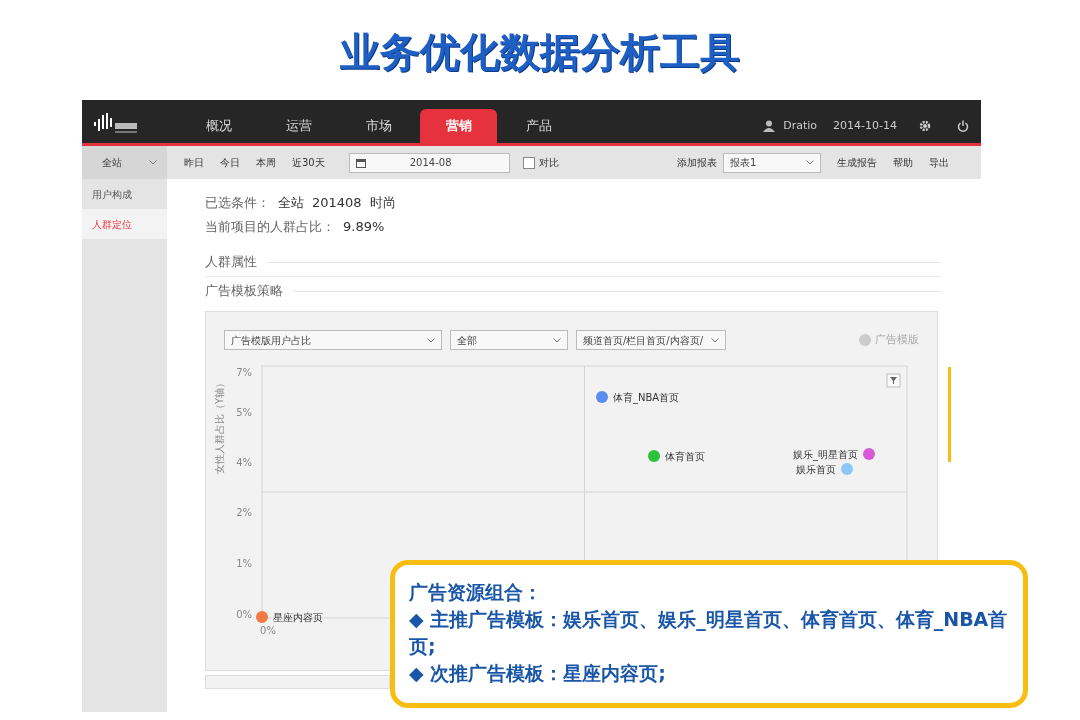 The image size is (1080, 720). Describe the element at coordinates (903, 162) in the screenshot. I see `toolbar-link: 帮助` at that location.